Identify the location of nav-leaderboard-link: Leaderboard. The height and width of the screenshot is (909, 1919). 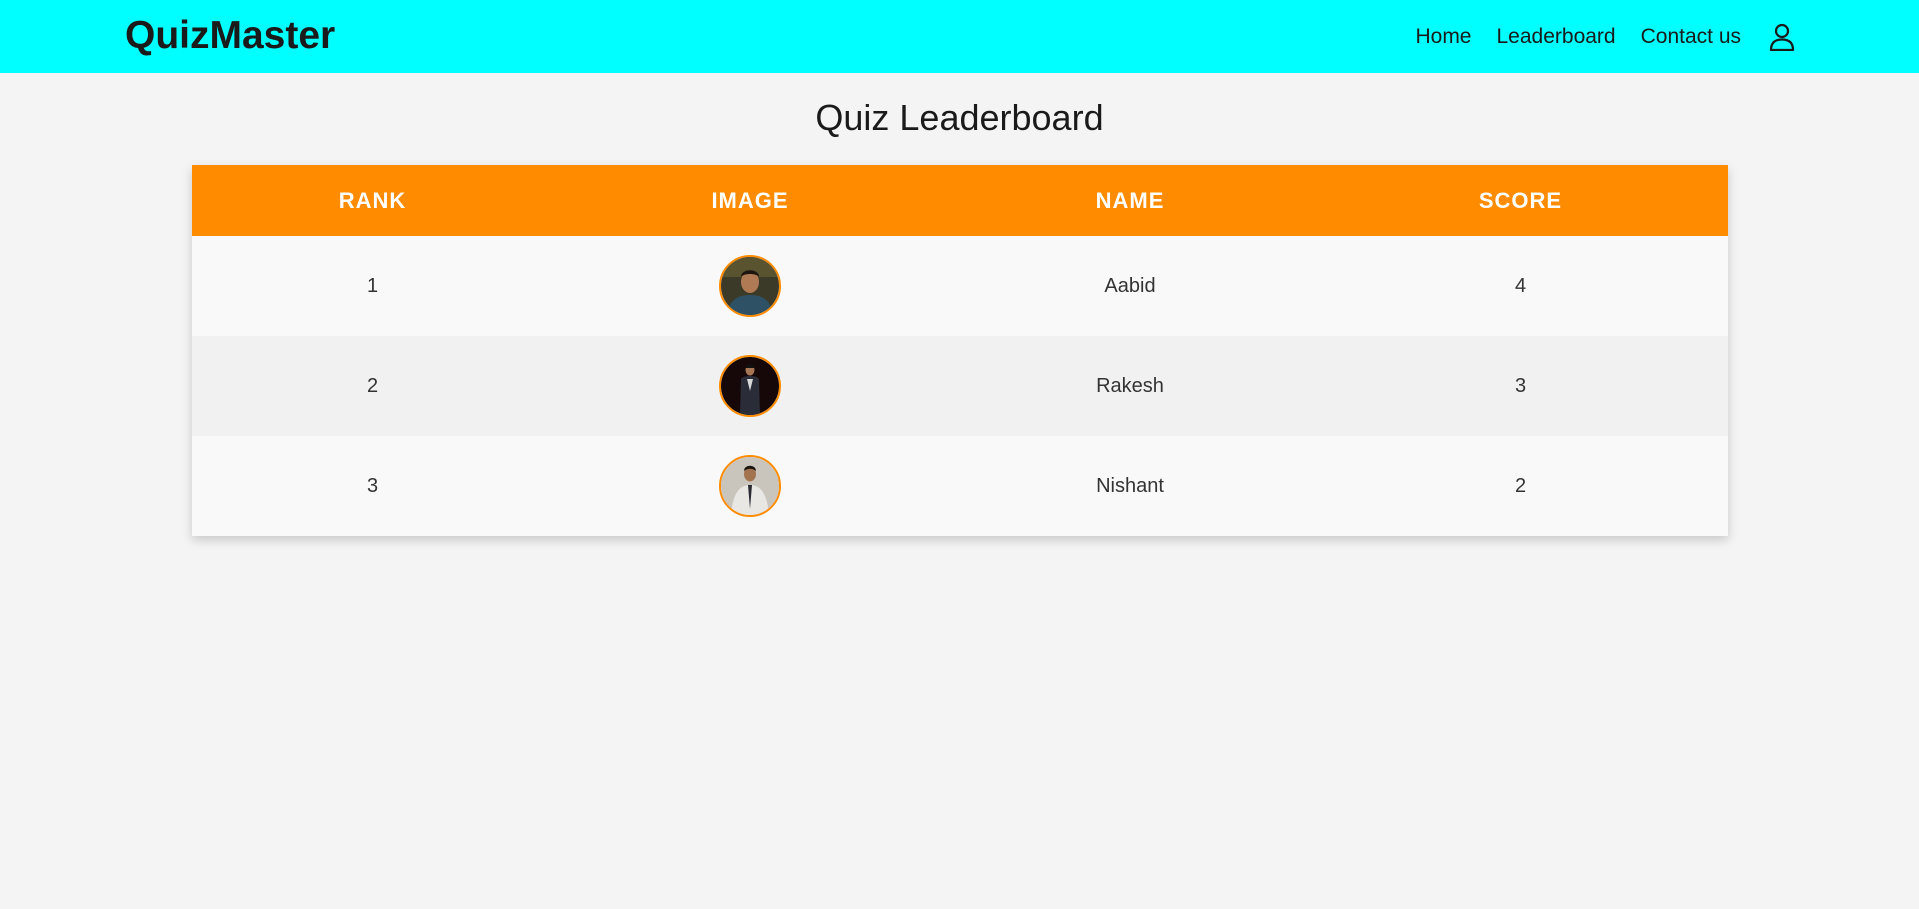
(1556, 37).